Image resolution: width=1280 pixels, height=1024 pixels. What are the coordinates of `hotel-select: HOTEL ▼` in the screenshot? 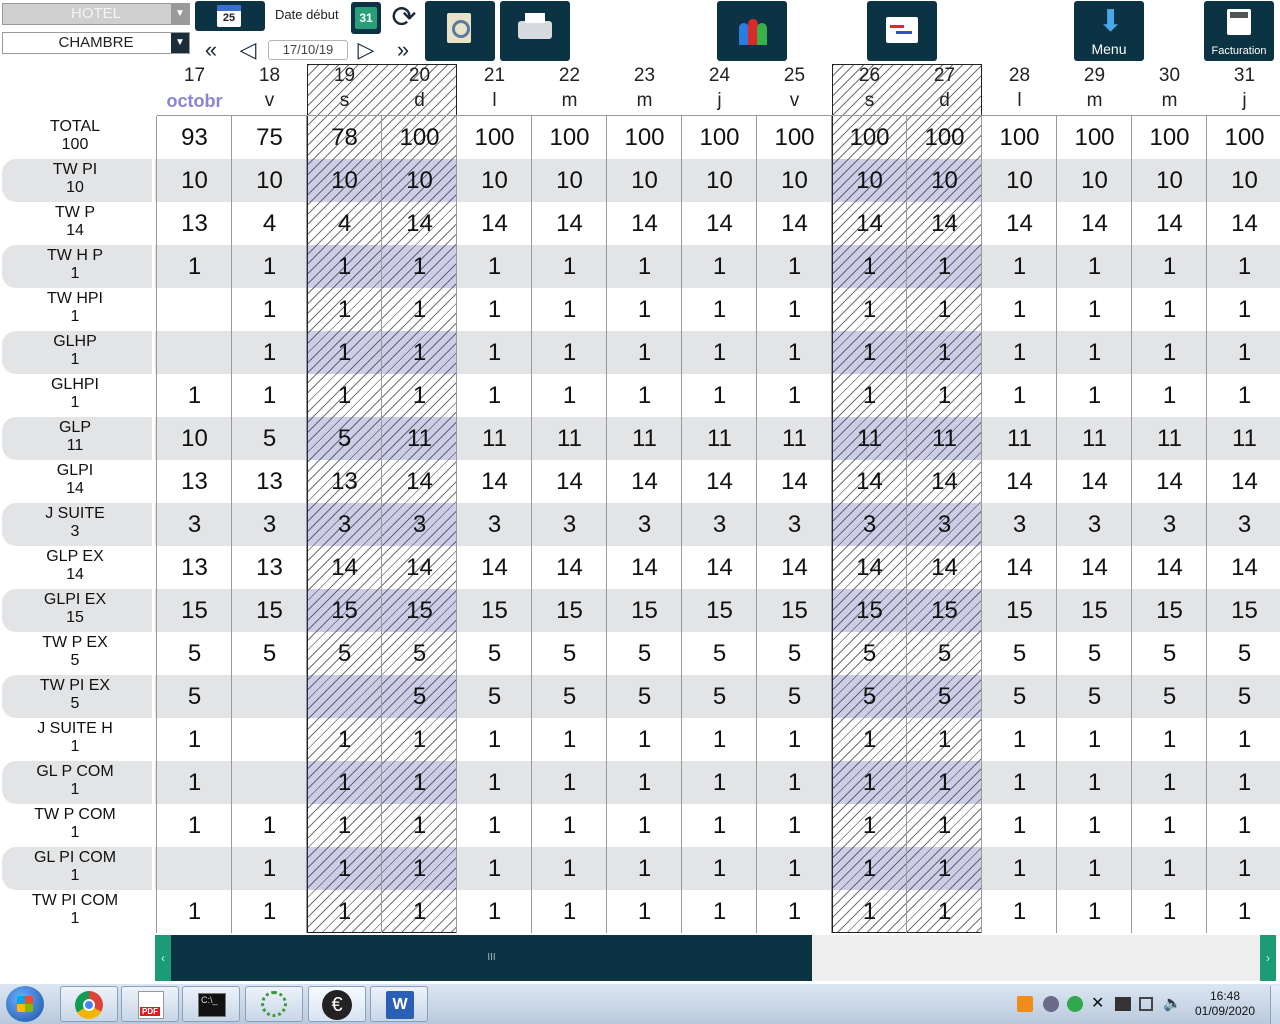 It's located at (96, 14).